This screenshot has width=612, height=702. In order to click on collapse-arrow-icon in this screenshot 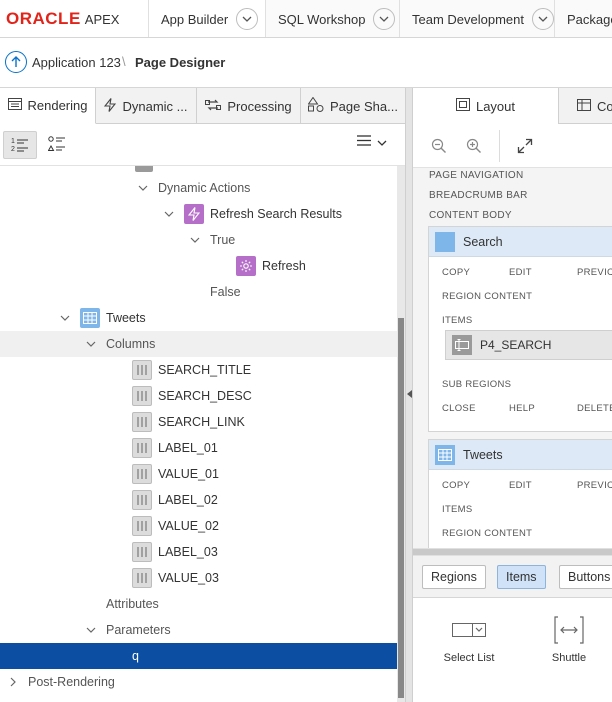, I will do `click(409, 394)`.